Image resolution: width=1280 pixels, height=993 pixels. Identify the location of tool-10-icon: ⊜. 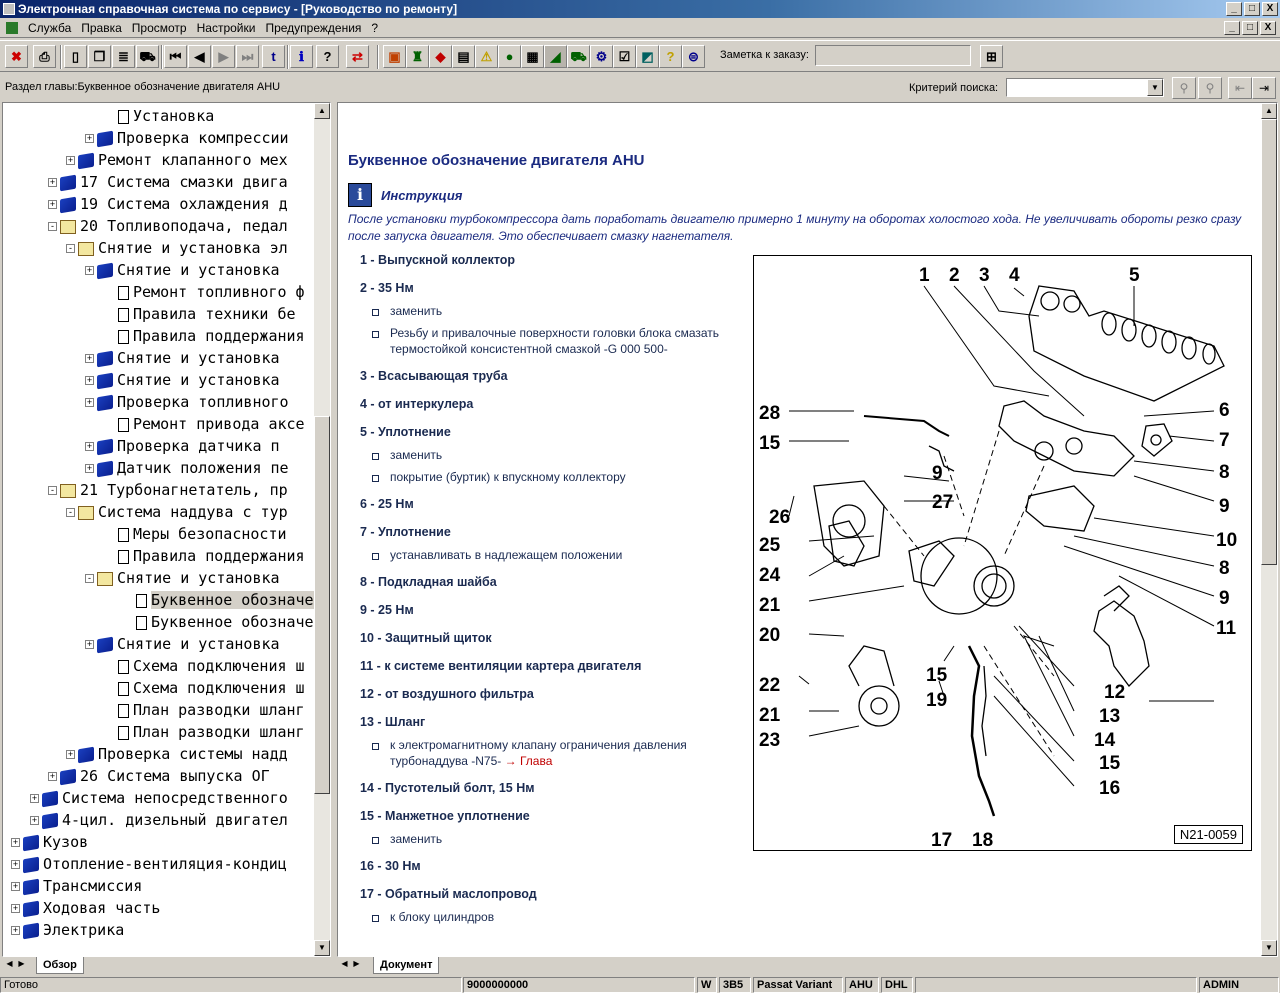
(693, 56).